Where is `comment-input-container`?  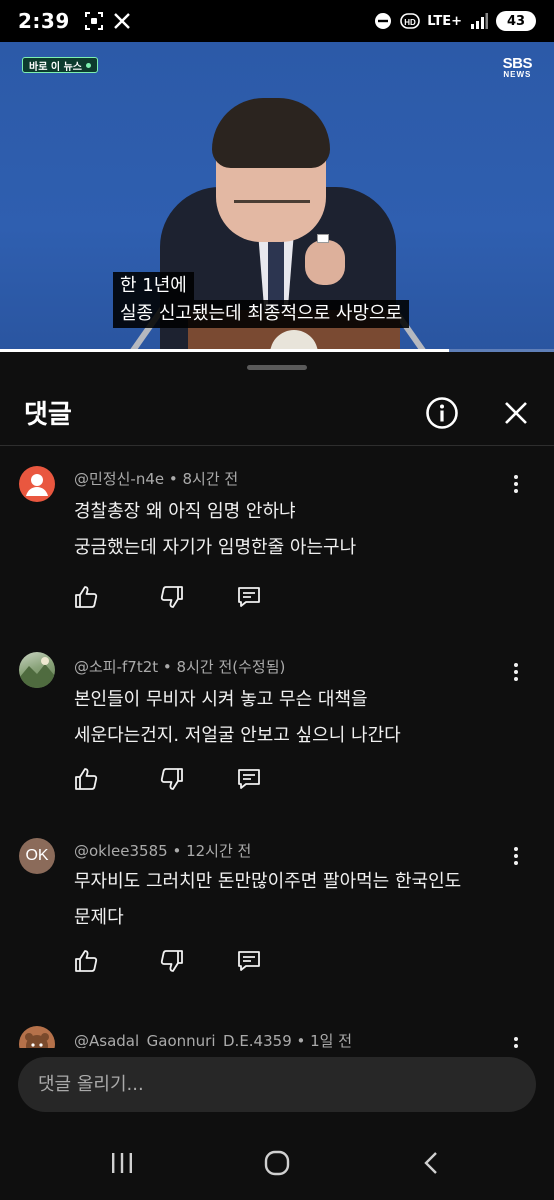
comment-input-container is located at coordinates (277, 1084).